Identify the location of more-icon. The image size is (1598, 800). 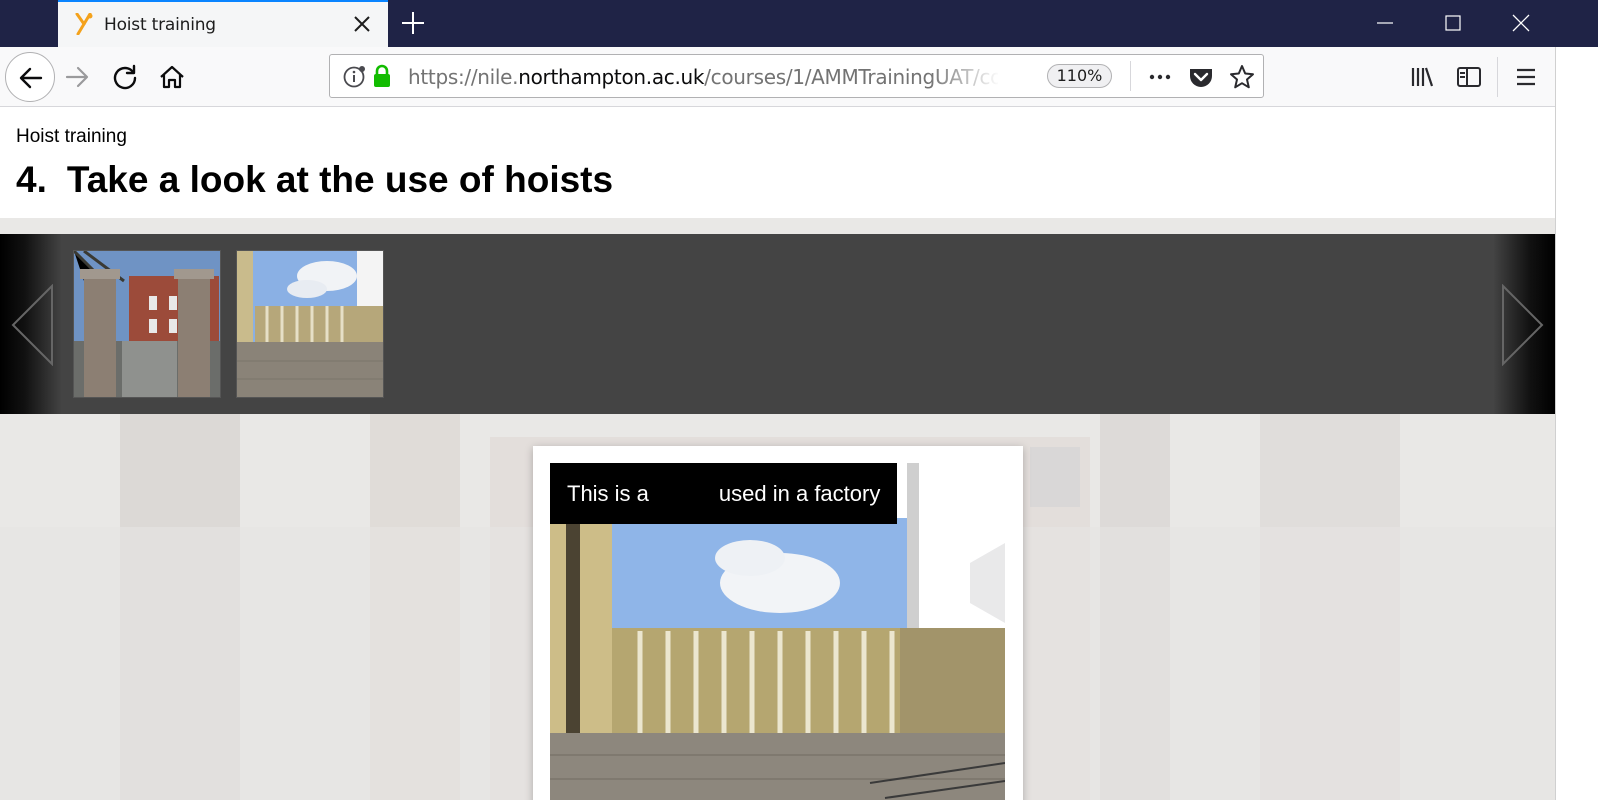
(1160, 77).